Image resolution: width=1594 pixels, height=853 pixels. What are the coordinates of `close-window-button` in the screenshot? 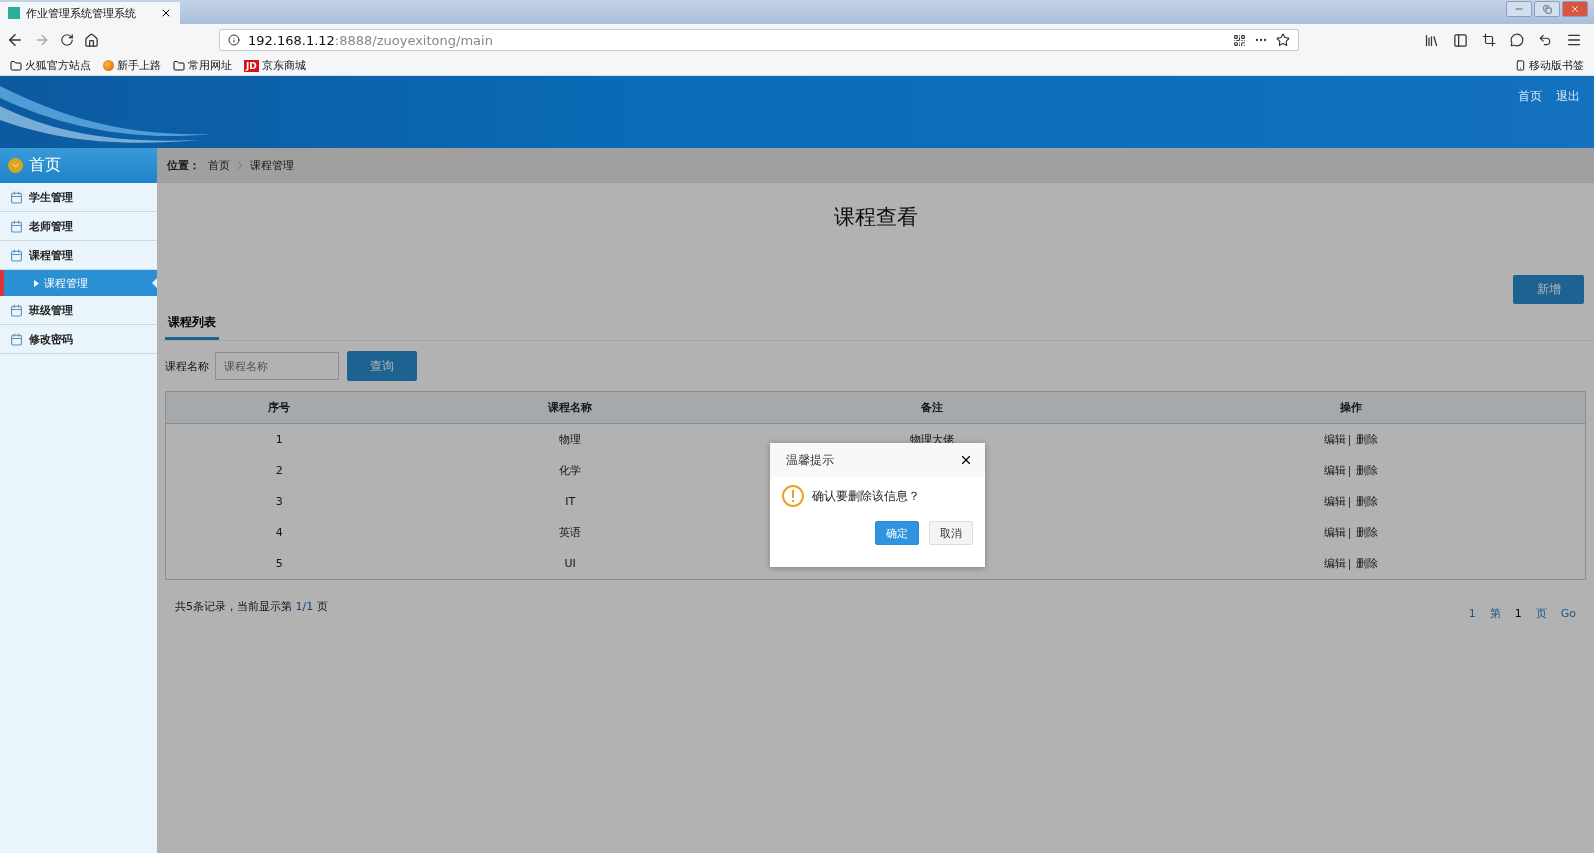 It's located at (1575, 9).